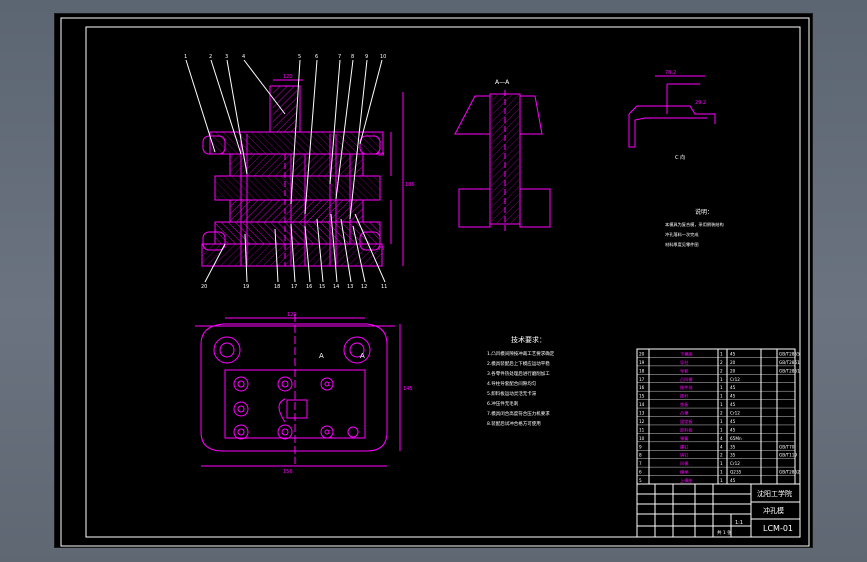 Image resolution: width=867 pixels, height=562 pixels. I want to click on bom-cell: 6, so click(640, 472).